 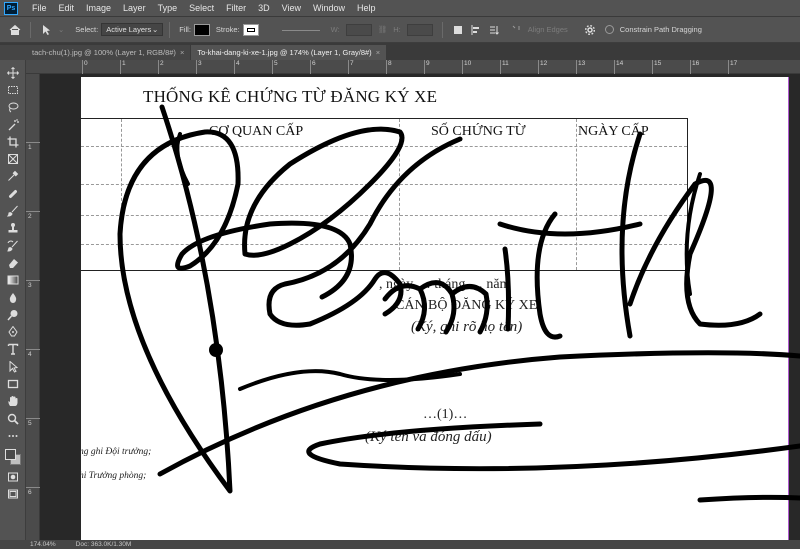 What do you see at coordinates (13, 262) in the screenshot?
I see `eraser-tool-icon` at bounding box center [13, 262].